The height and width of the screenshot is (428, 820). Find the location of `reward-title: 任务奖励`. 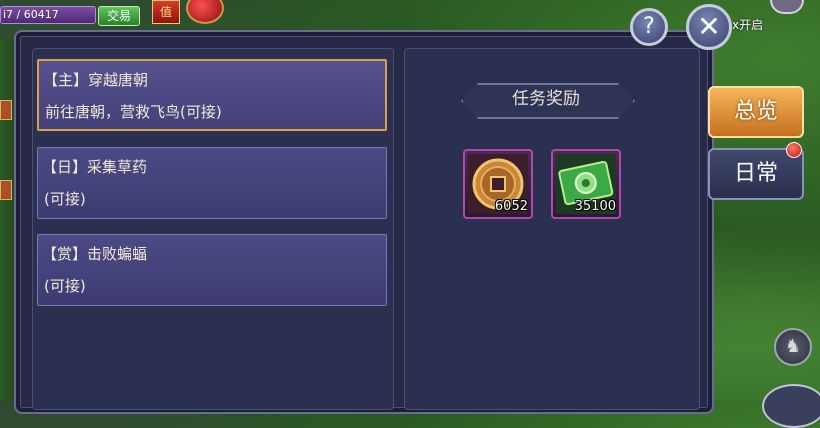

reward-title: 任务奖励 is located at coordinates (546, 99).